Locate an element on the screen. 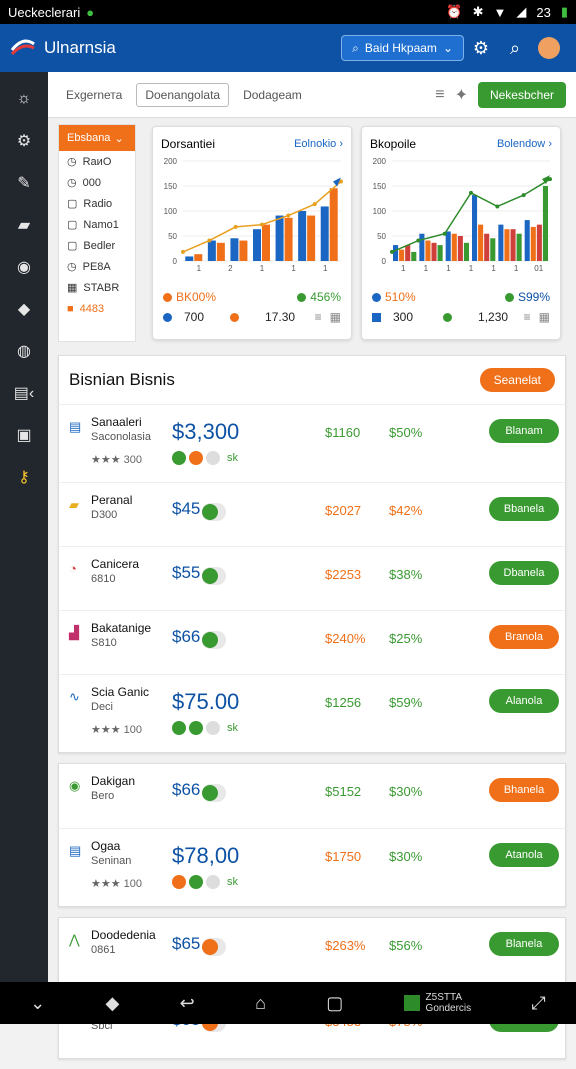 The image size is (576, 1069). chevron-down-icon: ⌄ is located at coordinates (37, 1003).